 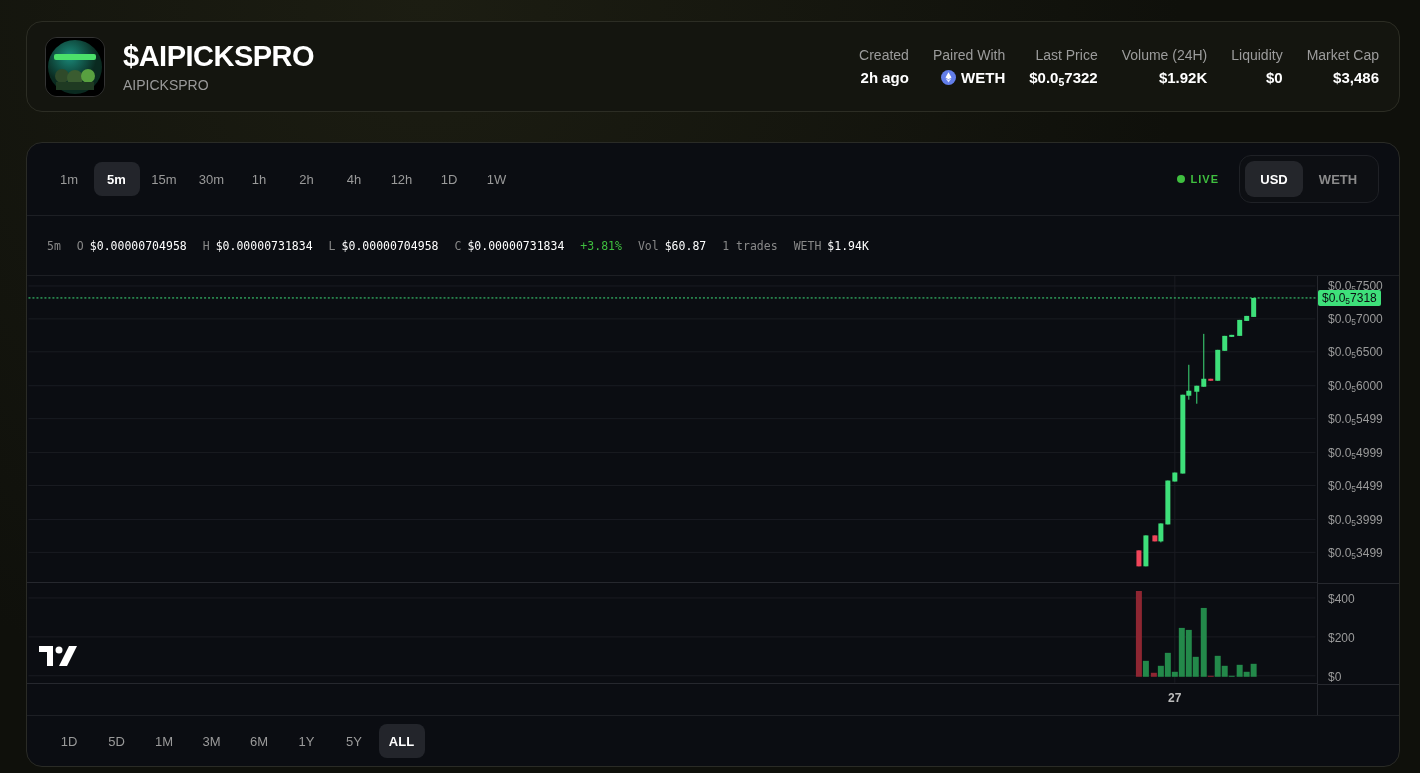 I want to click on token-symbol: AIPICKSPRO, so click(x=166, y=85).